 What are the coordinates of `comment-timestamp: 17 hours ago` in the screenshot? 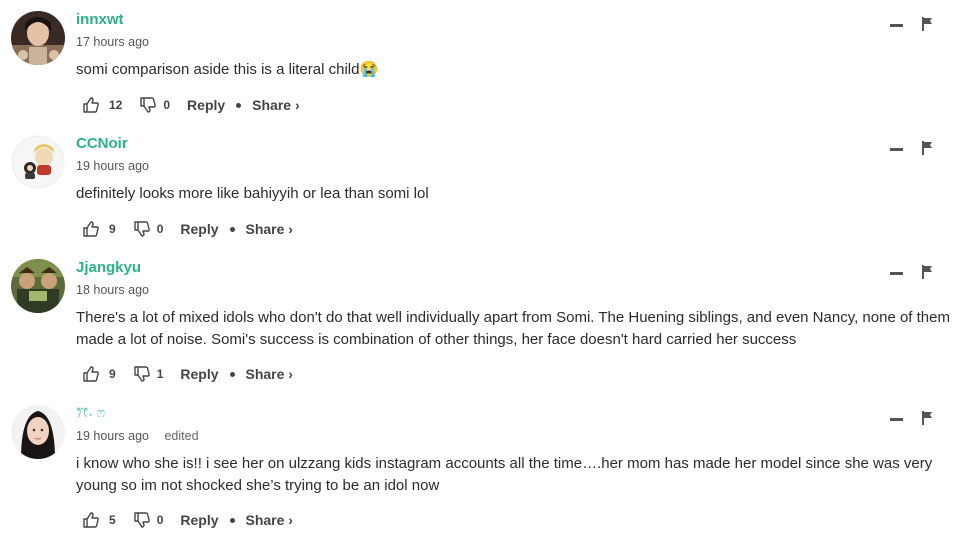 It's located at (112, 42).